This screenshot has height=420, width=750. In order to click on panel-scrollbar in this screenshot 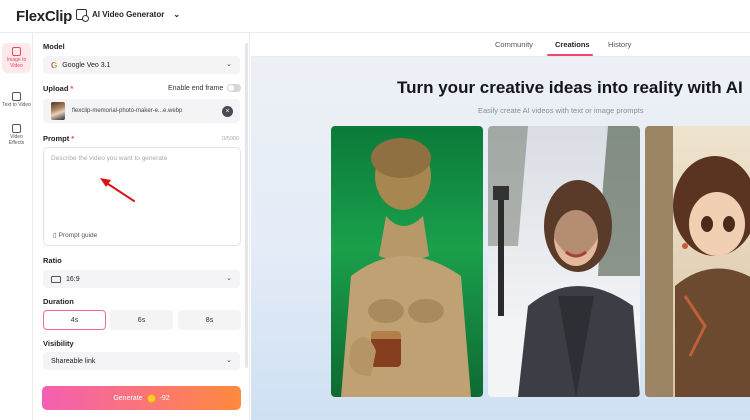, I will do `click(246, 205)`.